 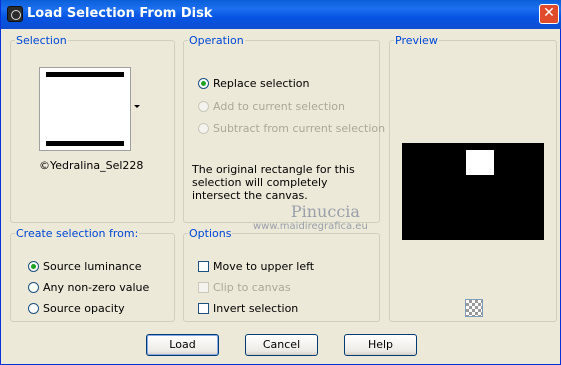 I want to click on watermark-url: www.maidiregrafica.eu, so click(x=310, y=226).